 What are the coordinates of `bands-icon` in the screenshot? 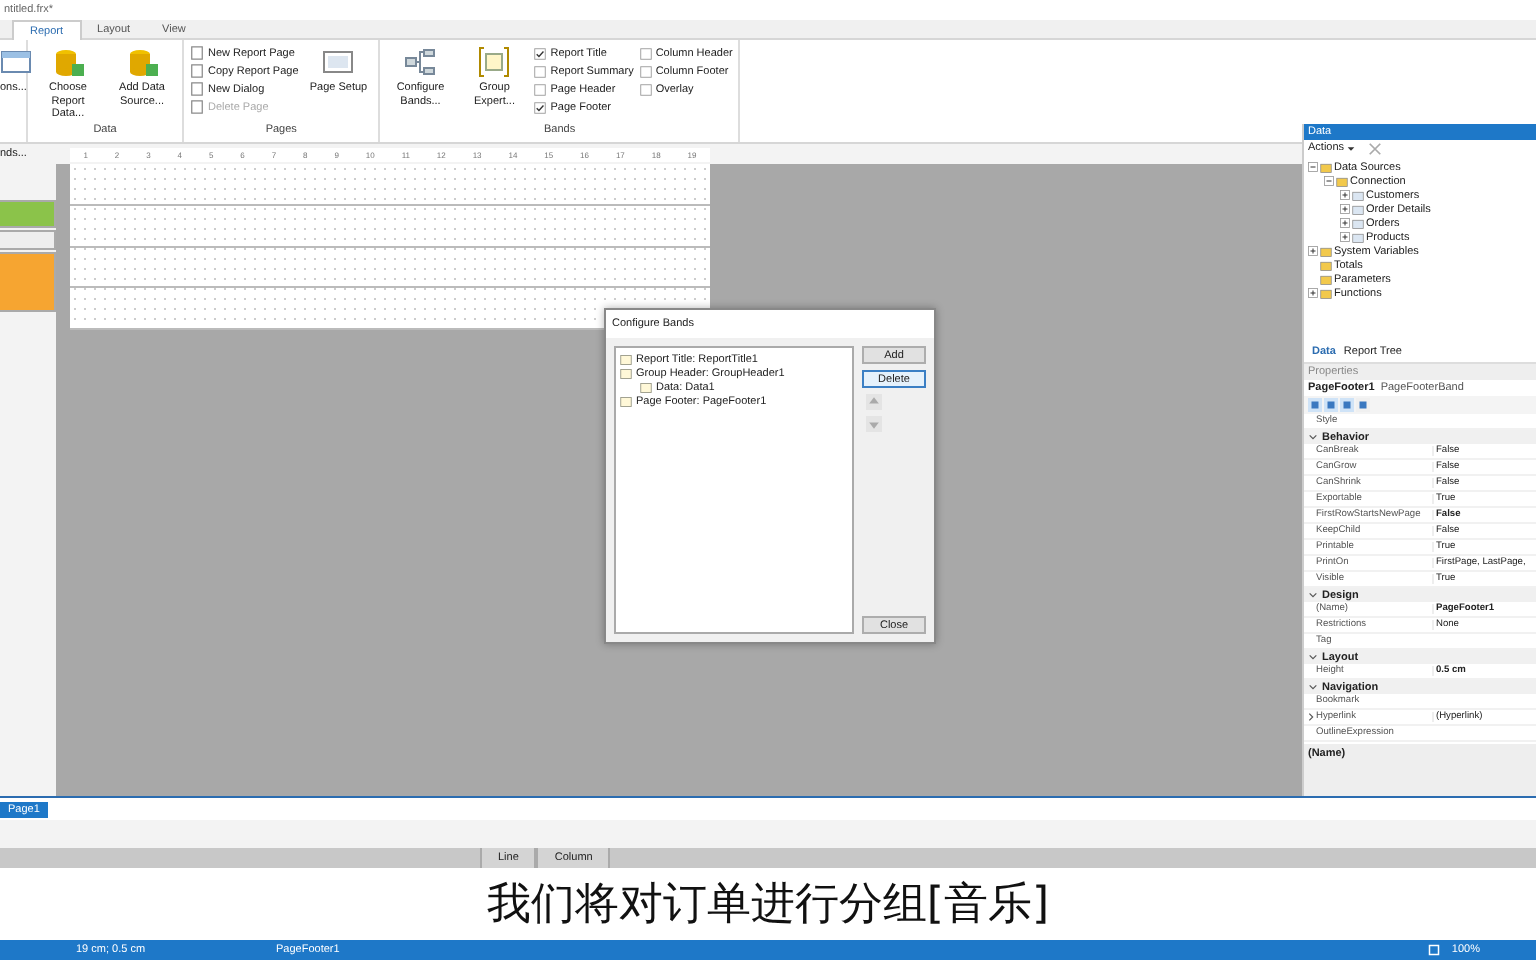 It's located at (420, 62).